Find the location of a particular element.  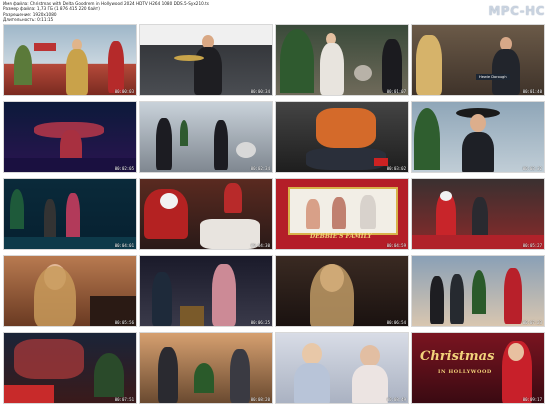

timestamp: 00:06:54 is located at coordinates (396, 322).